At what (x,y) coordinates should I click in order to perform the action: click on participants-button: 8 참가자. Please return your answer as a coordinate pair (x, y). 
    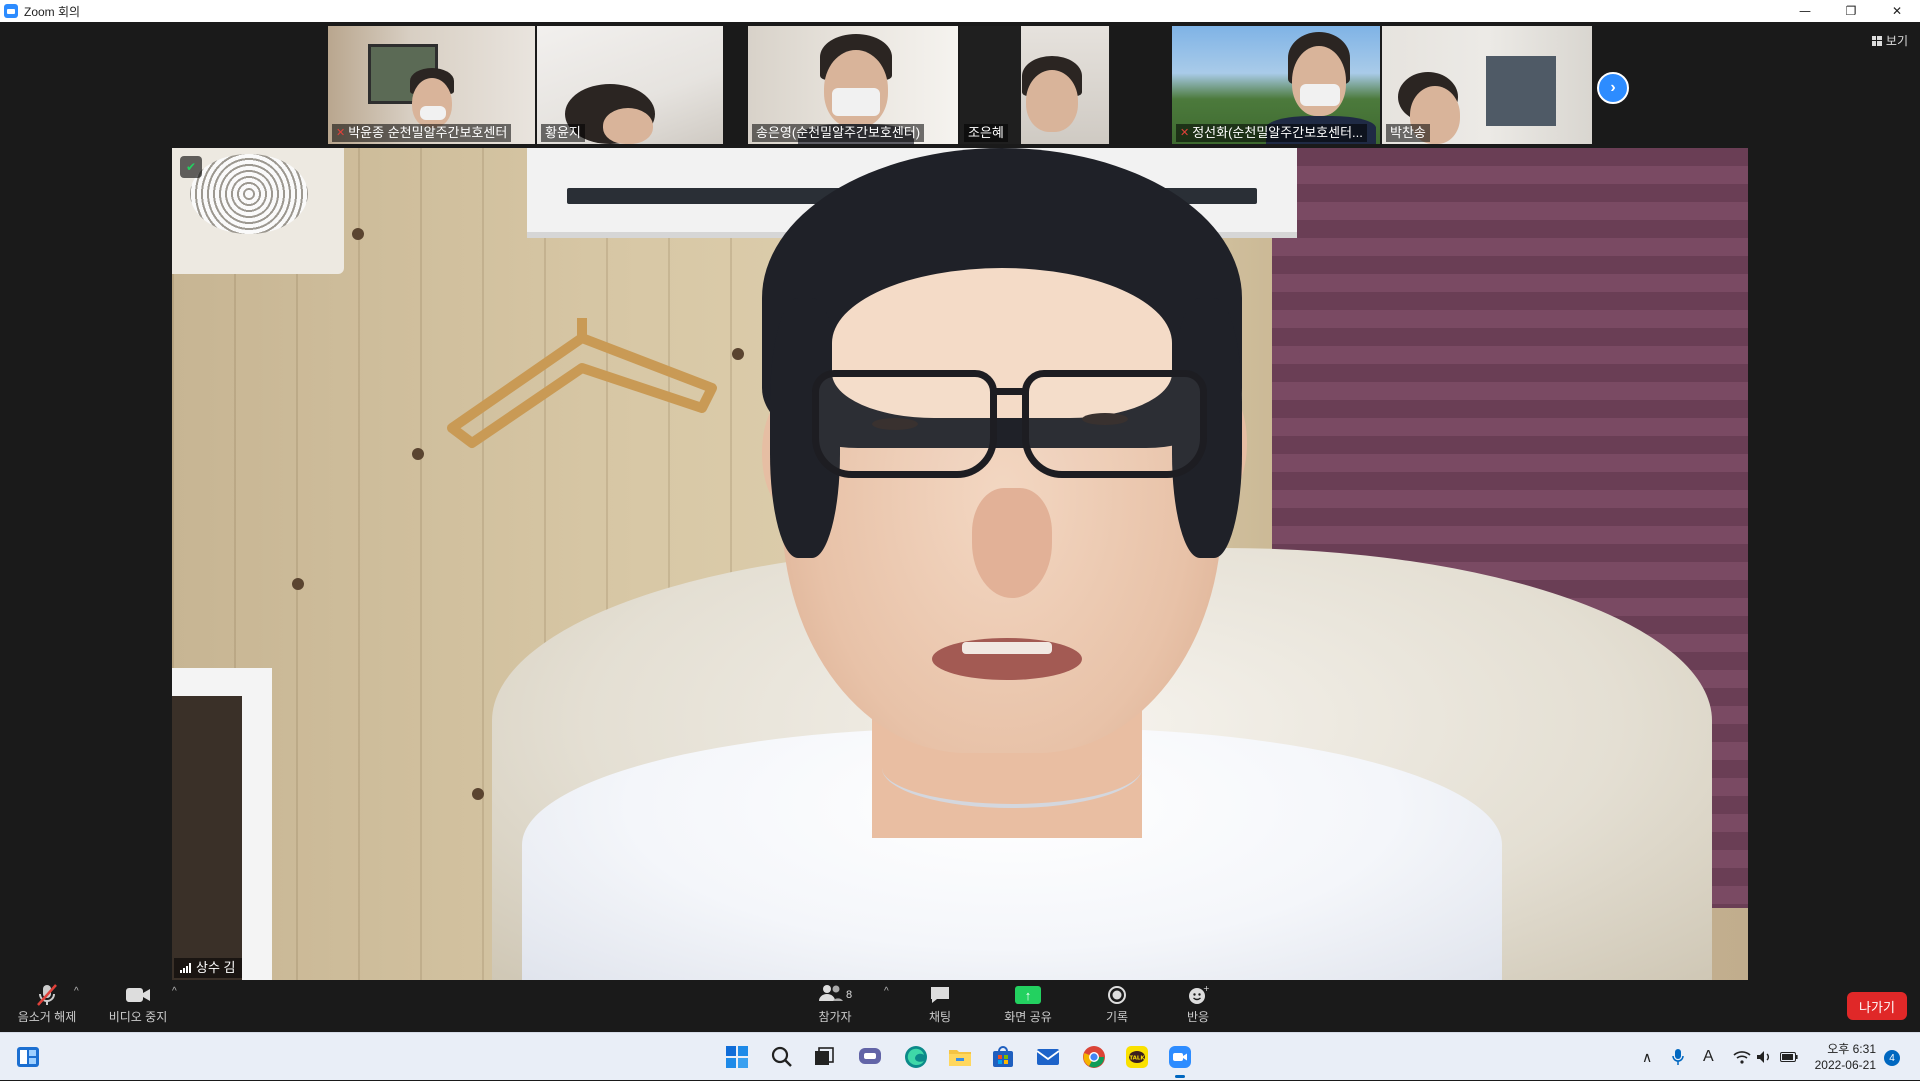
    Looking at the image, I should click on (835, 1006).